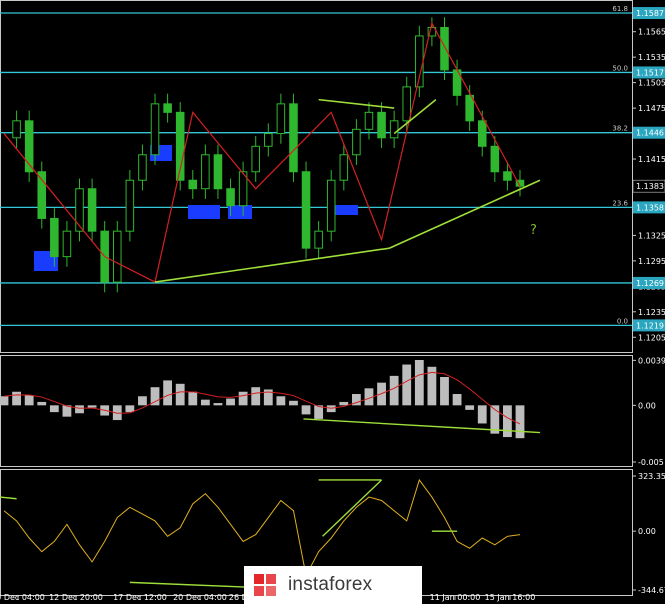  Describe the element at coordinates (620, 9) in the screenshot. I see `fib-pct-label-0: 61.8` at that location.